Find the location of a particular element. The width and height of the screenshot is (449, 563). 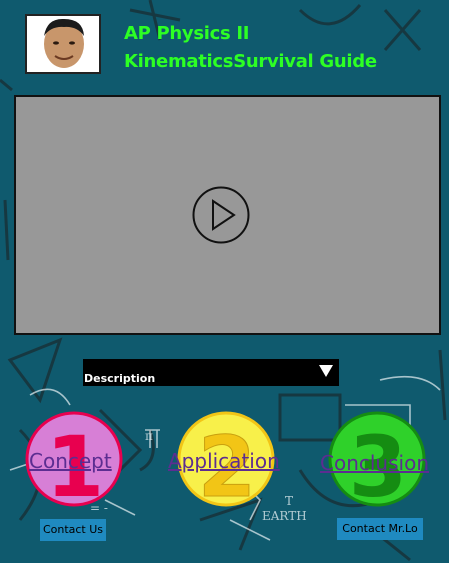

svg-text: π is located at coordinates (149, 436).